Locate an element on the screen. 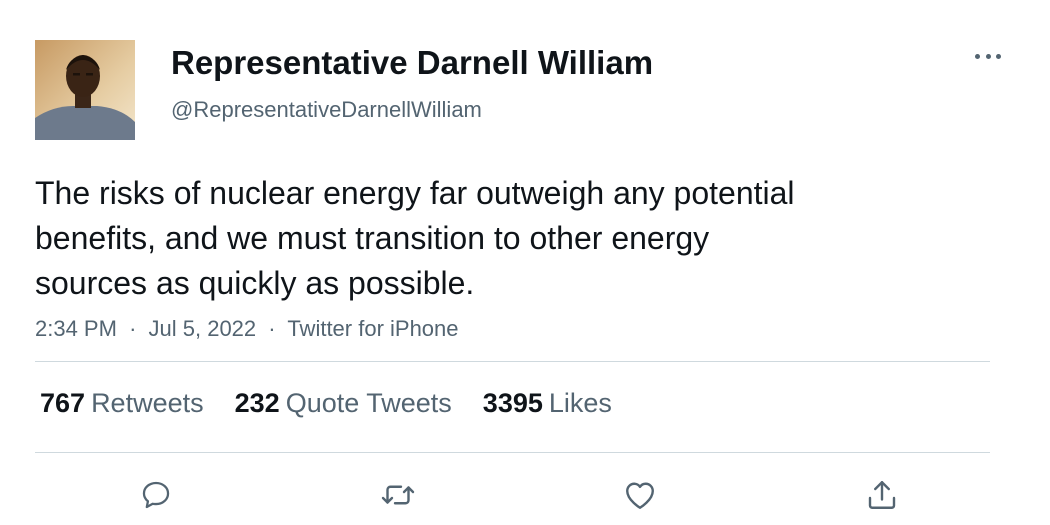 Image resolution: width=1050 pixels, height=525 pixels. retweet-button is located at coordinates (398, 495).